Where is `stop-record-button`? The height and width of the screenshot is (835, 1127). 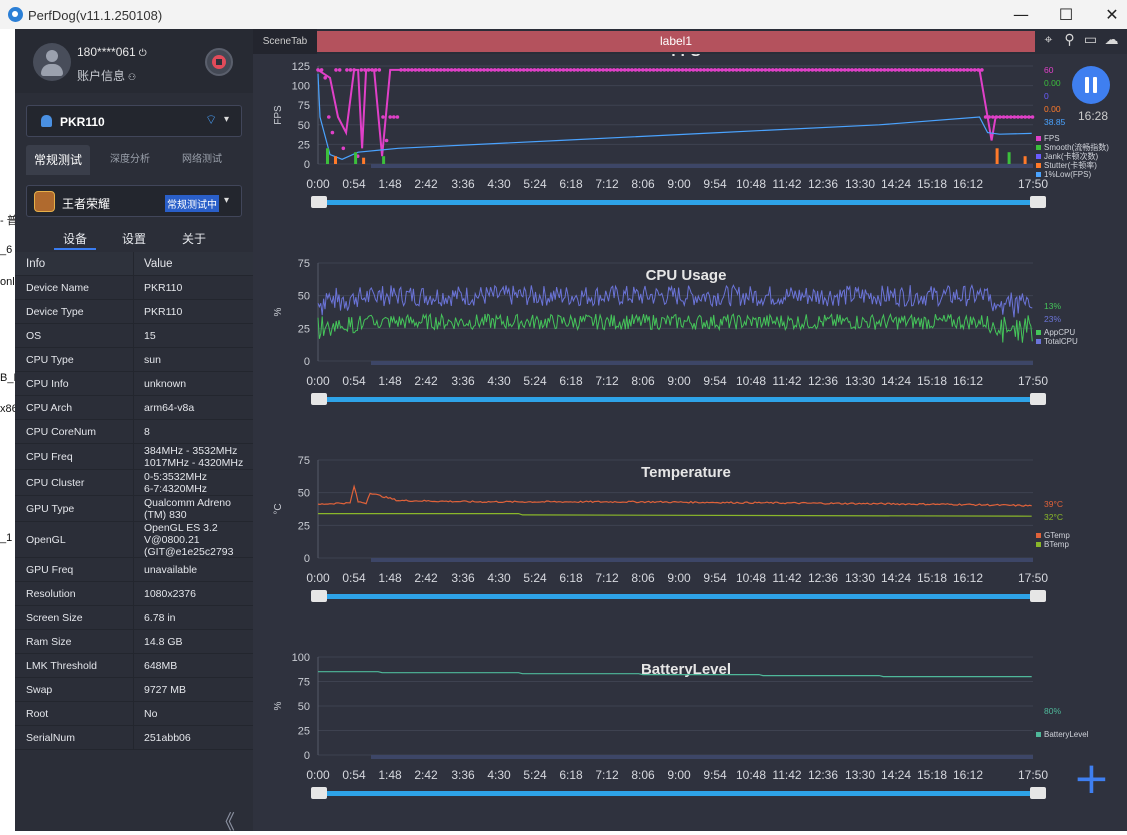 stop-record-button is located at coordinates (219, 62).